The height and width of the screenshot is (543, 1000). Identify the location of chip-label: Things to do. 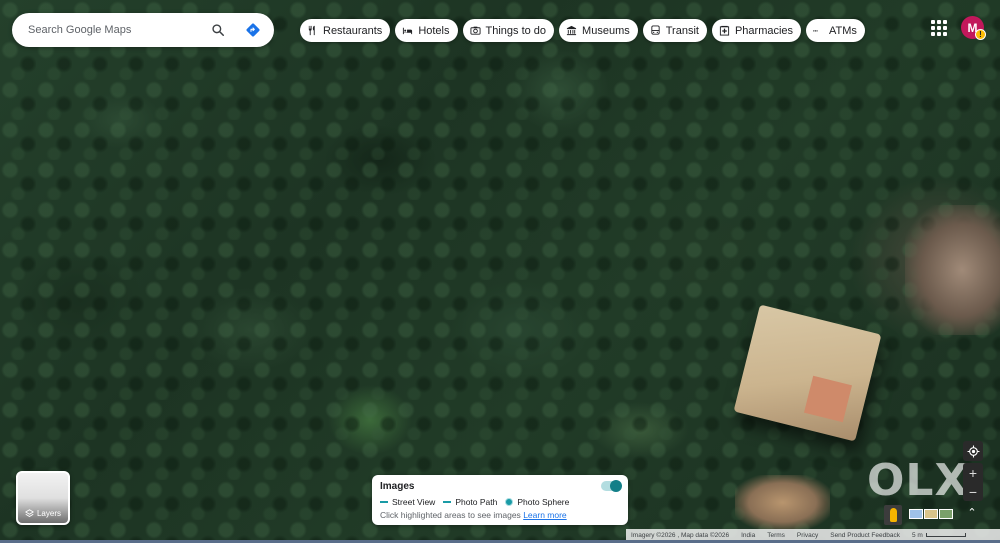
(516, 30).